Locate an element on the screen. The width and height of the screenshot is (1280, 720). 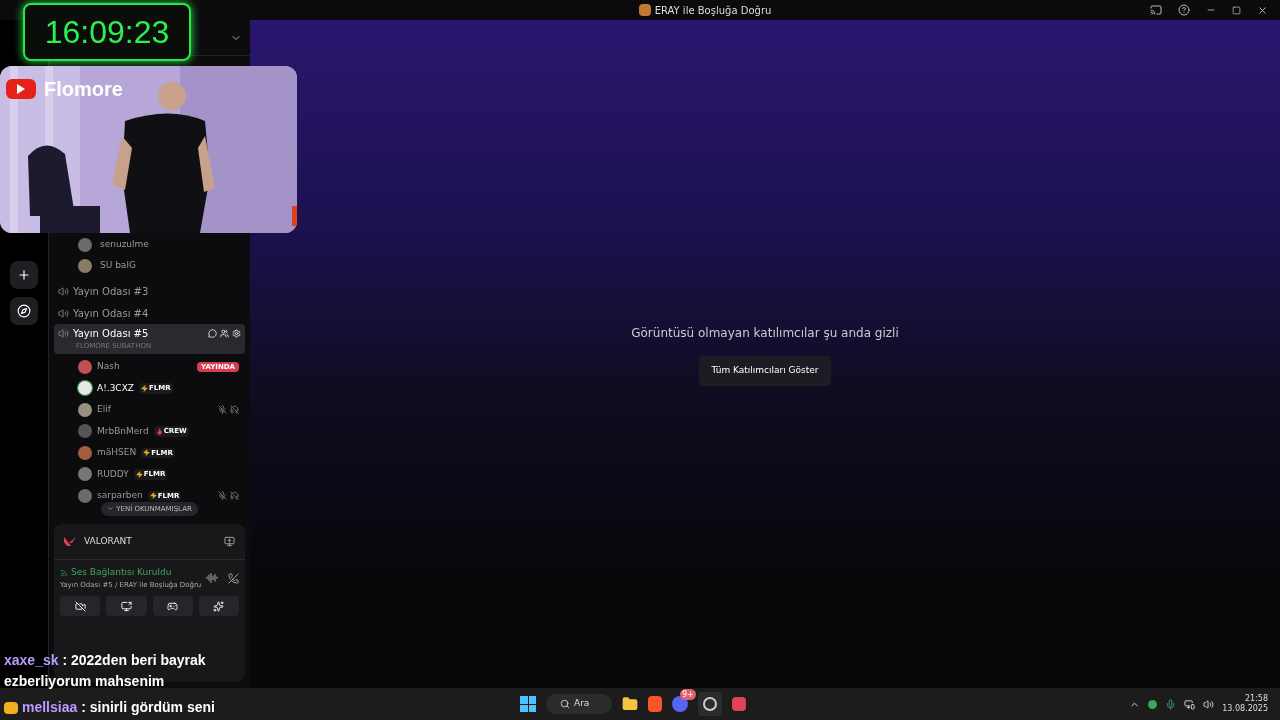
activity-name: VALORANT is located at coordinates (108, 541).